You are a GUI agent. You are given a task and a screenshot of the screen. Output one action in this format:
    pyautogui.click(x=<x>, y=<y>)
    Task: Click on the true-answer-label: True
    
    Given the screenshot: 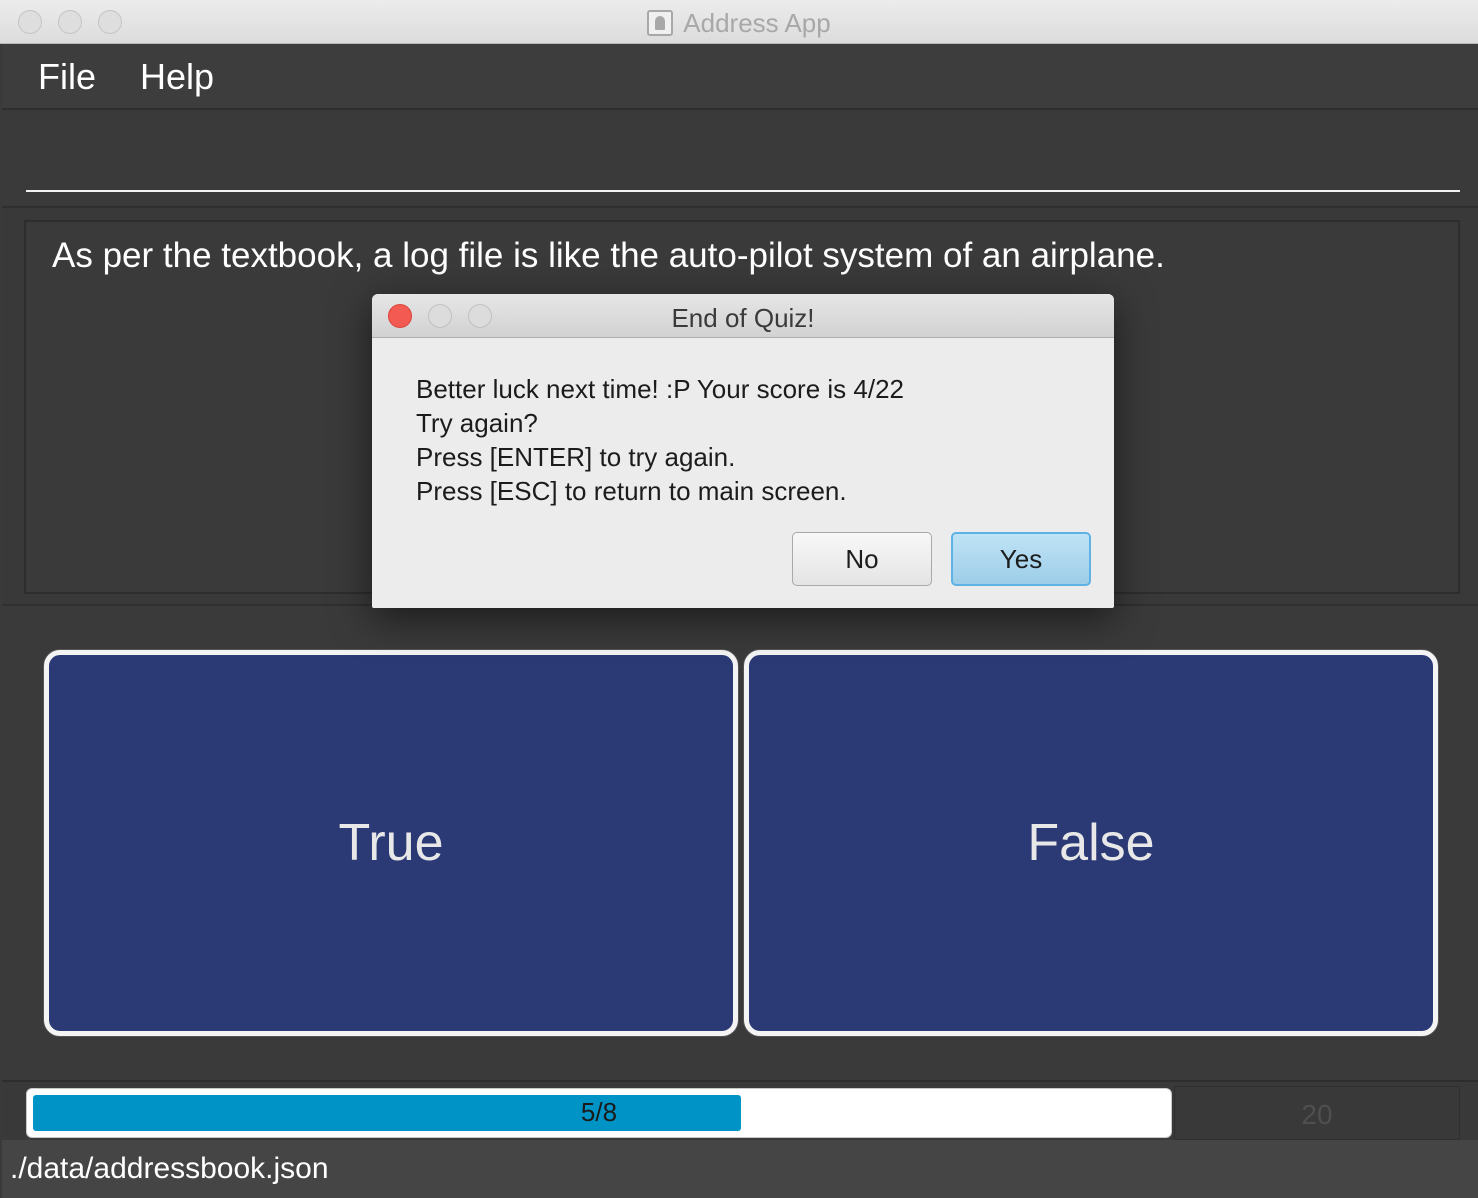 What is the action you would take?
    pyautogui.click(x=391, y=843)
    